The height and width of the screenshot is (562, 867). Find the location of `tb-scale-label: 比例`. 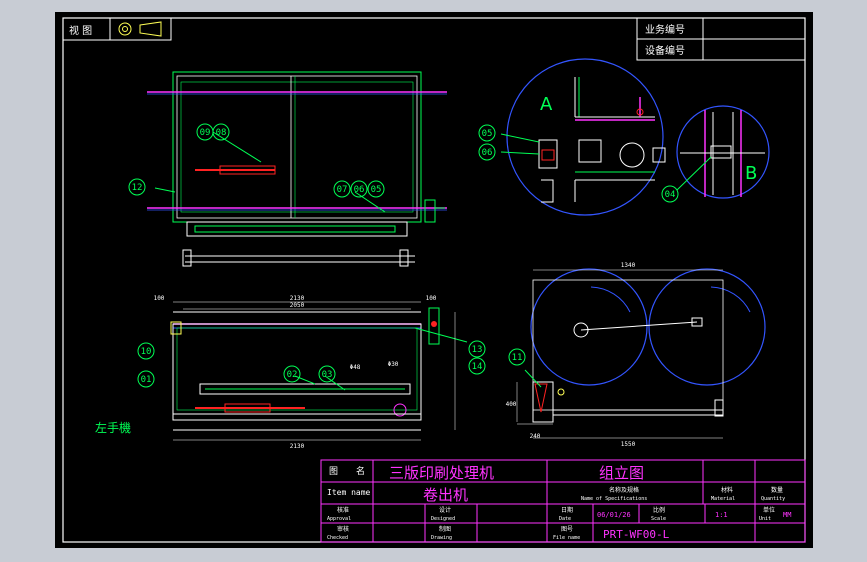

tb-scale-label: 比例 is located at coordinates (659, 510).